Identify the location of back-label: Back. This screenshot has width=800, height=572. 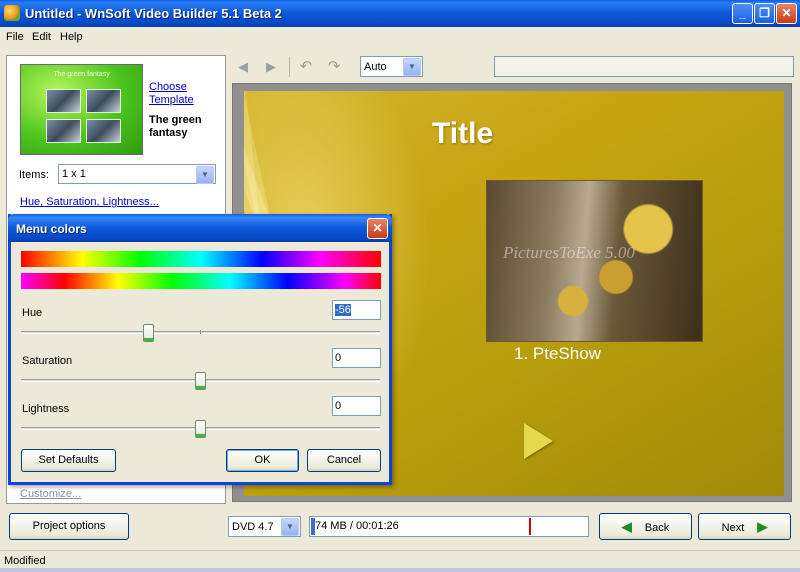
(657, 528).